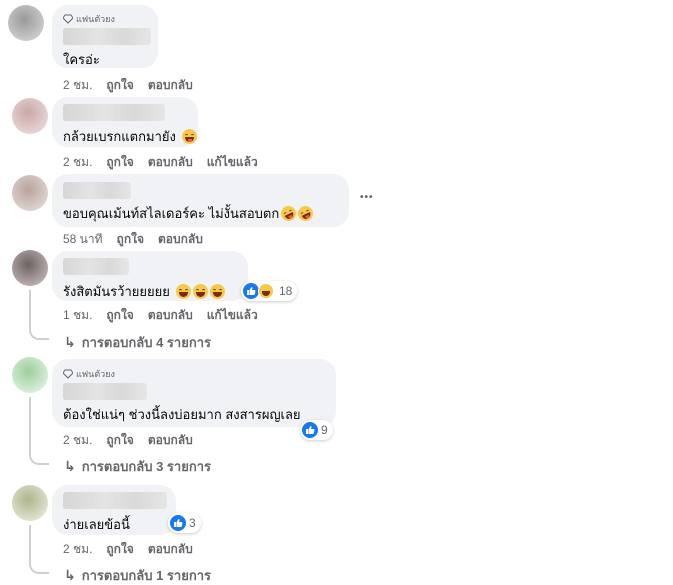  I want to click on replies-label: การตอบกลับ 1 รายการ, so click(146, 575).